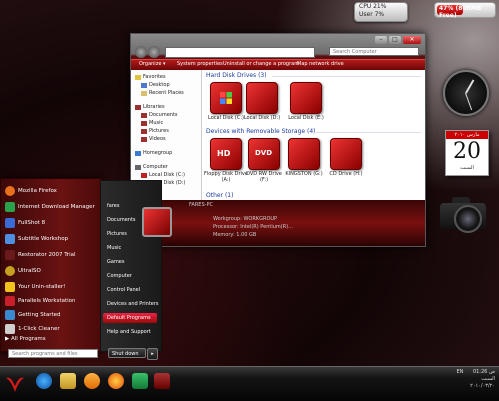 The width and height of the screenshot is (499, 401). What do you see at coordinates (412, 40) in the screenshot?
I see `close-button: ✕` at bounding box center [412, 40].